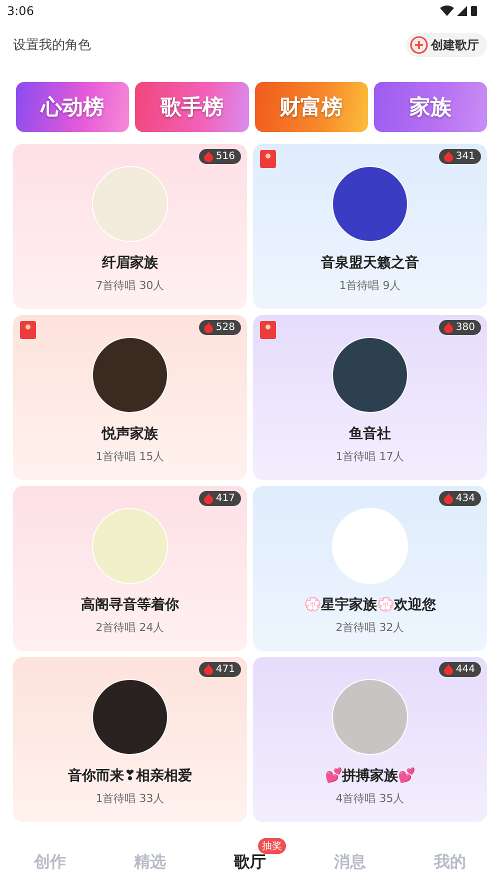 This screenshot has height=889, width=500. I want to click on room-stats: 1首待唱 33人, so click(130, 798).